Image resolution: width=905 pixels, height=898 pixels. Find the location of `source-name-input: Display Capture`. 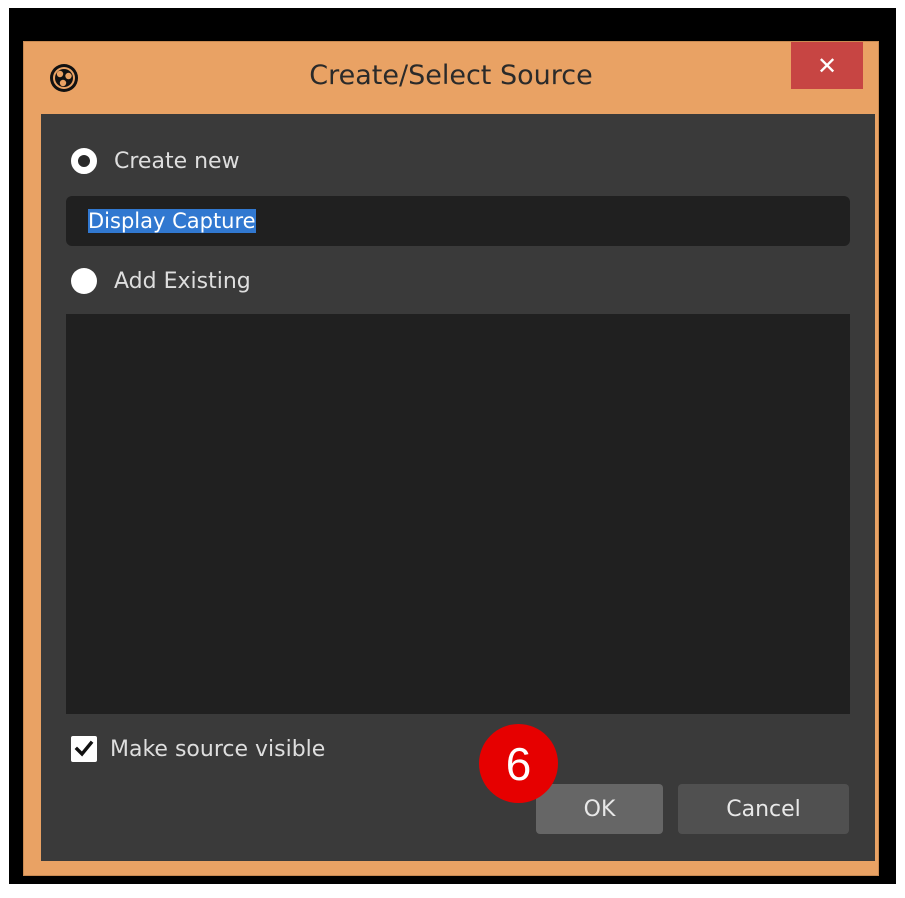

source-name-input: Display Capture is located at coordinates (458, 221).